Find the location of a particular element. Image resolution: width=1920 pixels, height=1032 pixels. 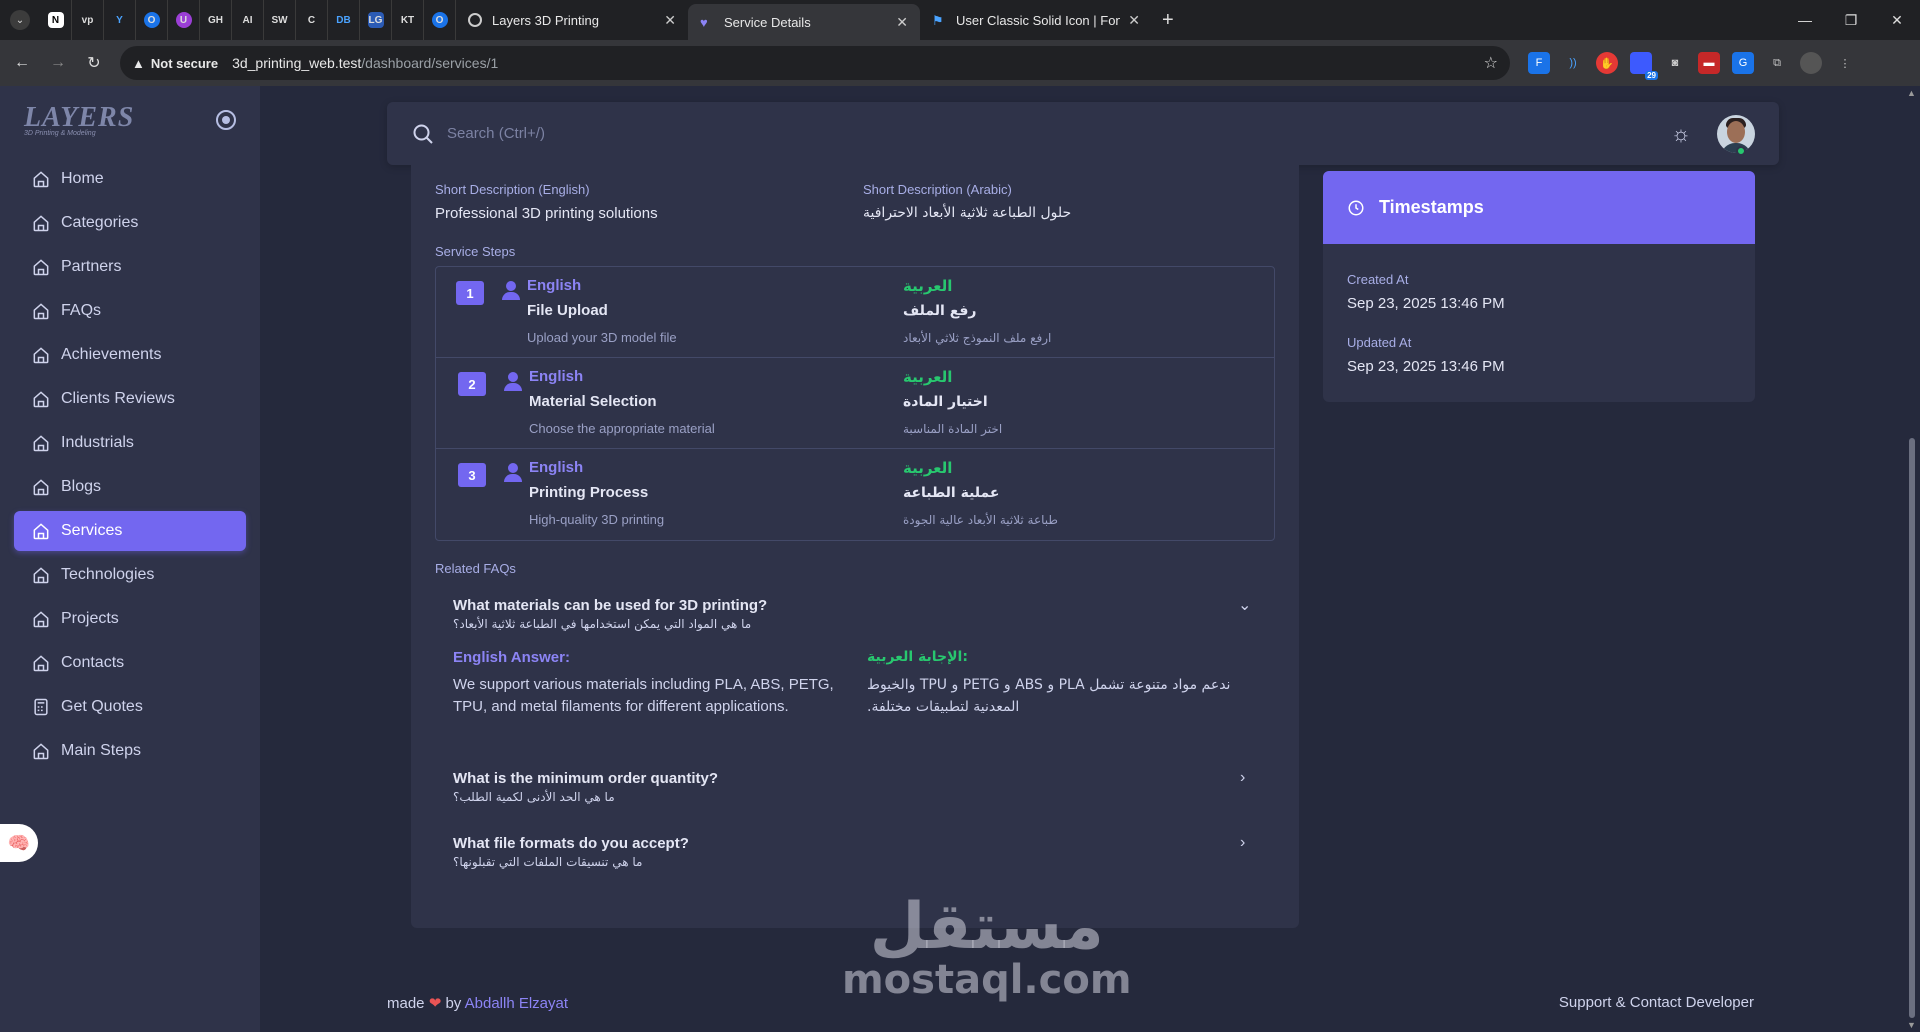

sidebar-item-partners: Partners is located at coordinates (130, 267).